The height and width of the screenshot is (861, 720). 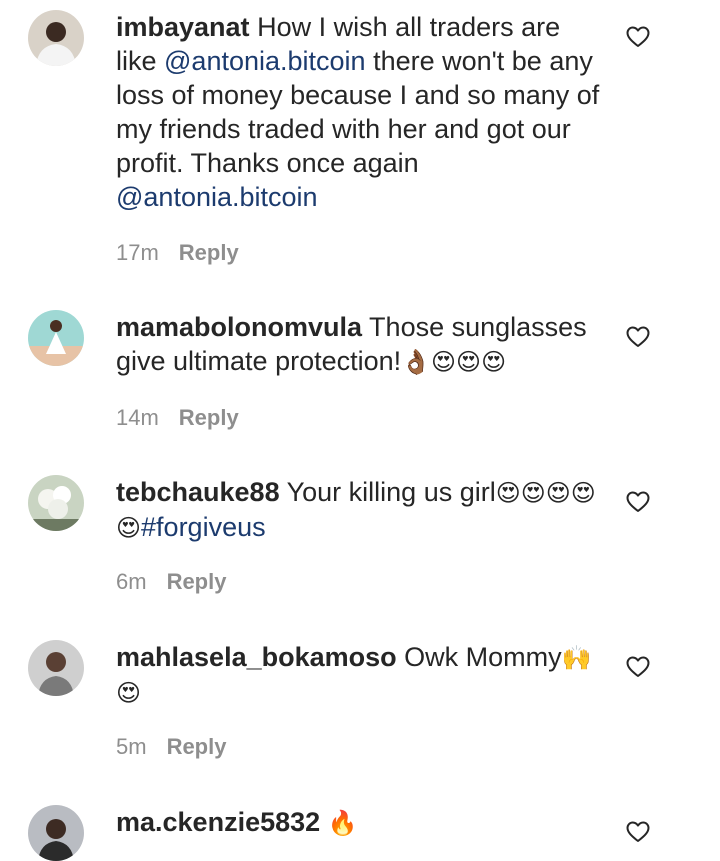 I want to click on comment-username: mamabolonomvula, so click(x=239, y=327).